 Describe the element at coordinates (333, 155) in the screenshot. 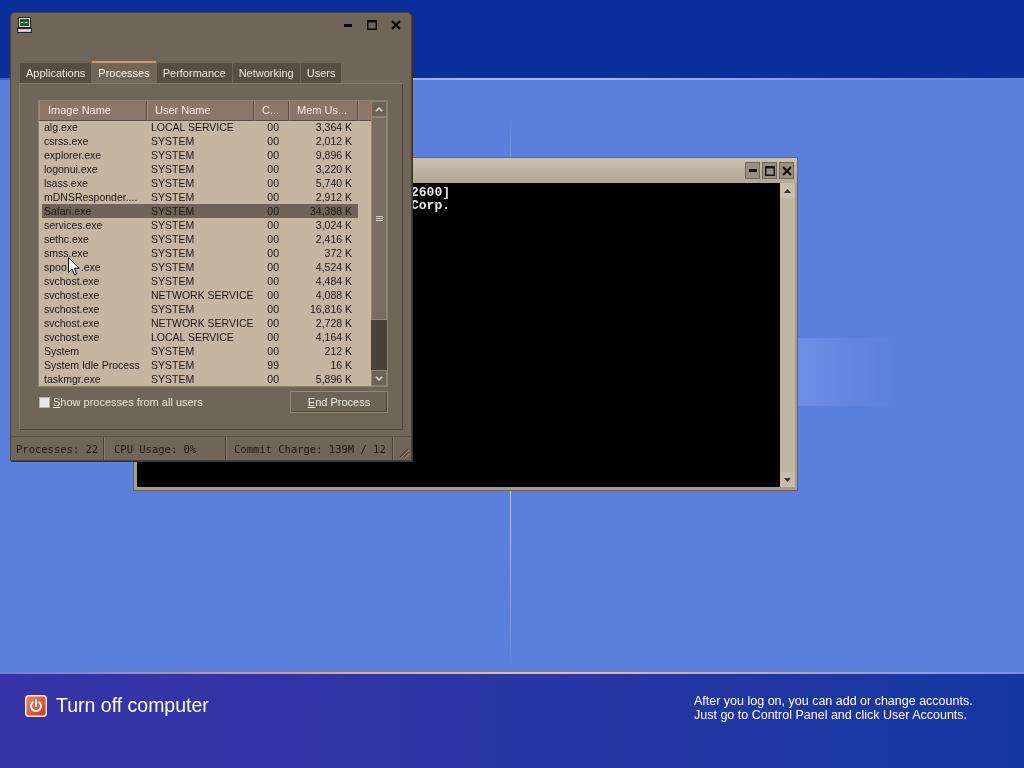

I see `table-cell-text: 9,896 K` at that location.